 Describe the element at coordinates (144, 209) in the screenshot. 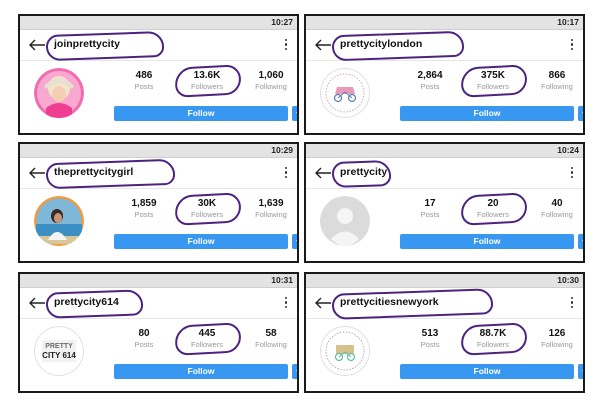

I see `posts-stat: 1,859 Posts` at that location.